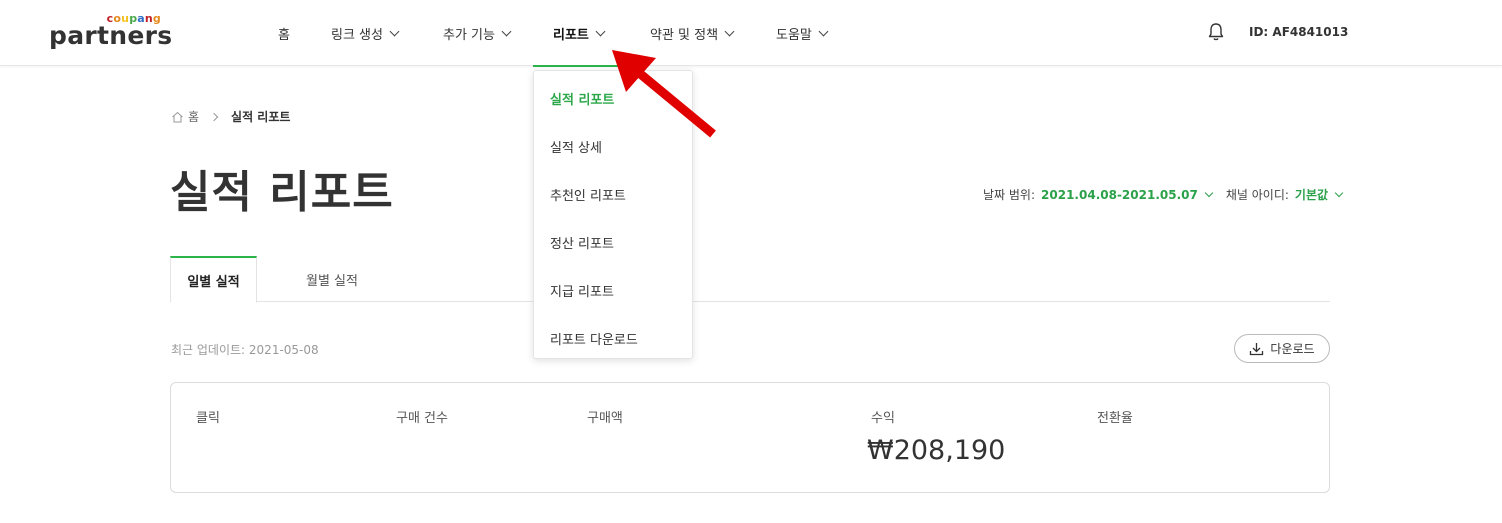 The height and width of the screenshot is (523, 1502). What do you see at coordinates (1257, 348) in the screenshot?
I see `download-icon` at bounding box center [1257, 348].